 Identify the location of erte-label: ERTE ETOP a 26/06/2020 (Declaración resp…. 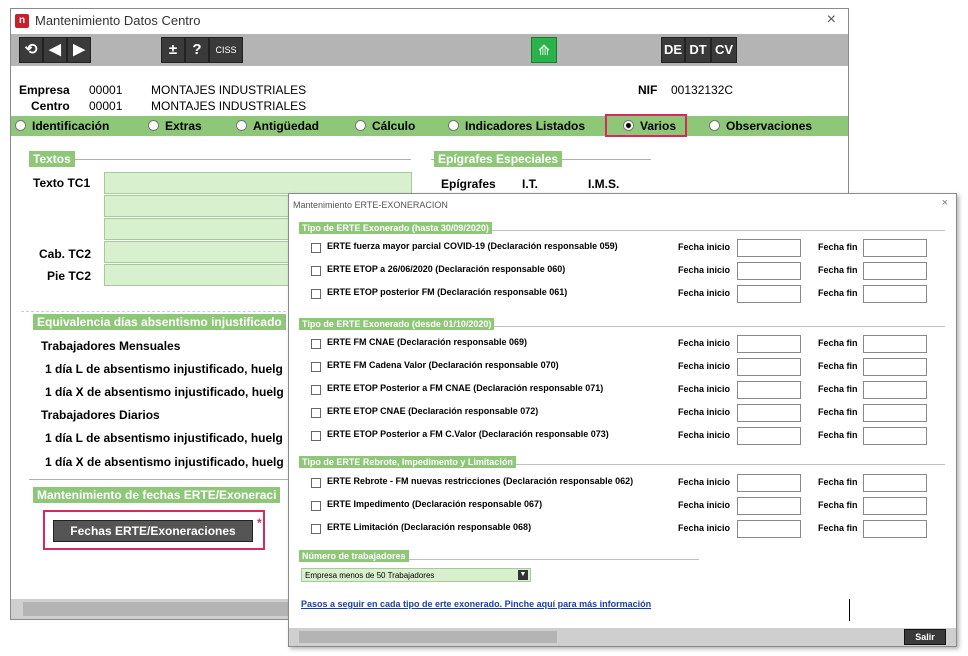
(446, 269).